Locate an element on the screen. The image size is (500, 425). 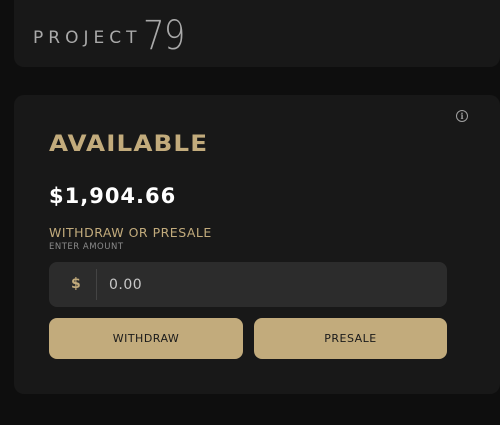
logo-number: 79 is located at coordinates (164, 36).